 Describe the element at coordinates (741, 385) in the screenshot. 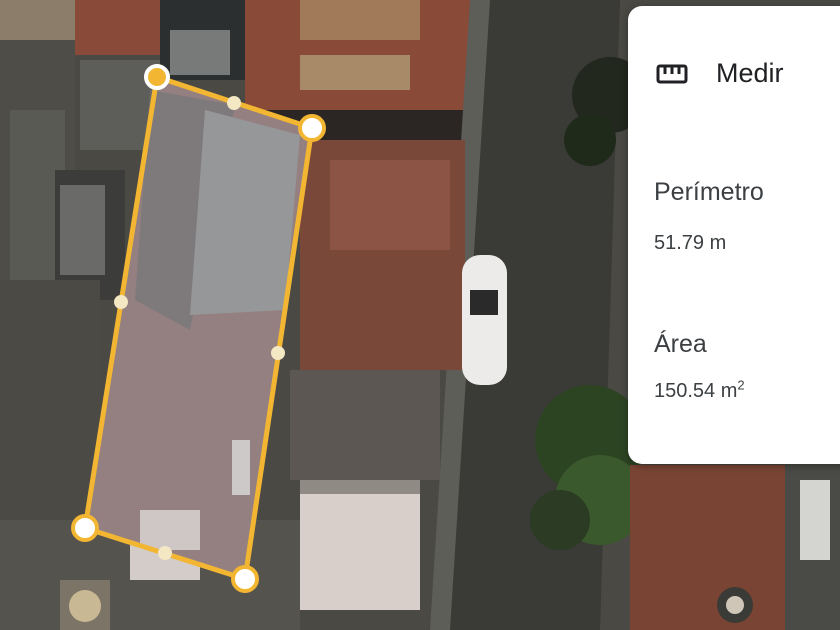

I see `area-unit-exponent: 2` at that location.